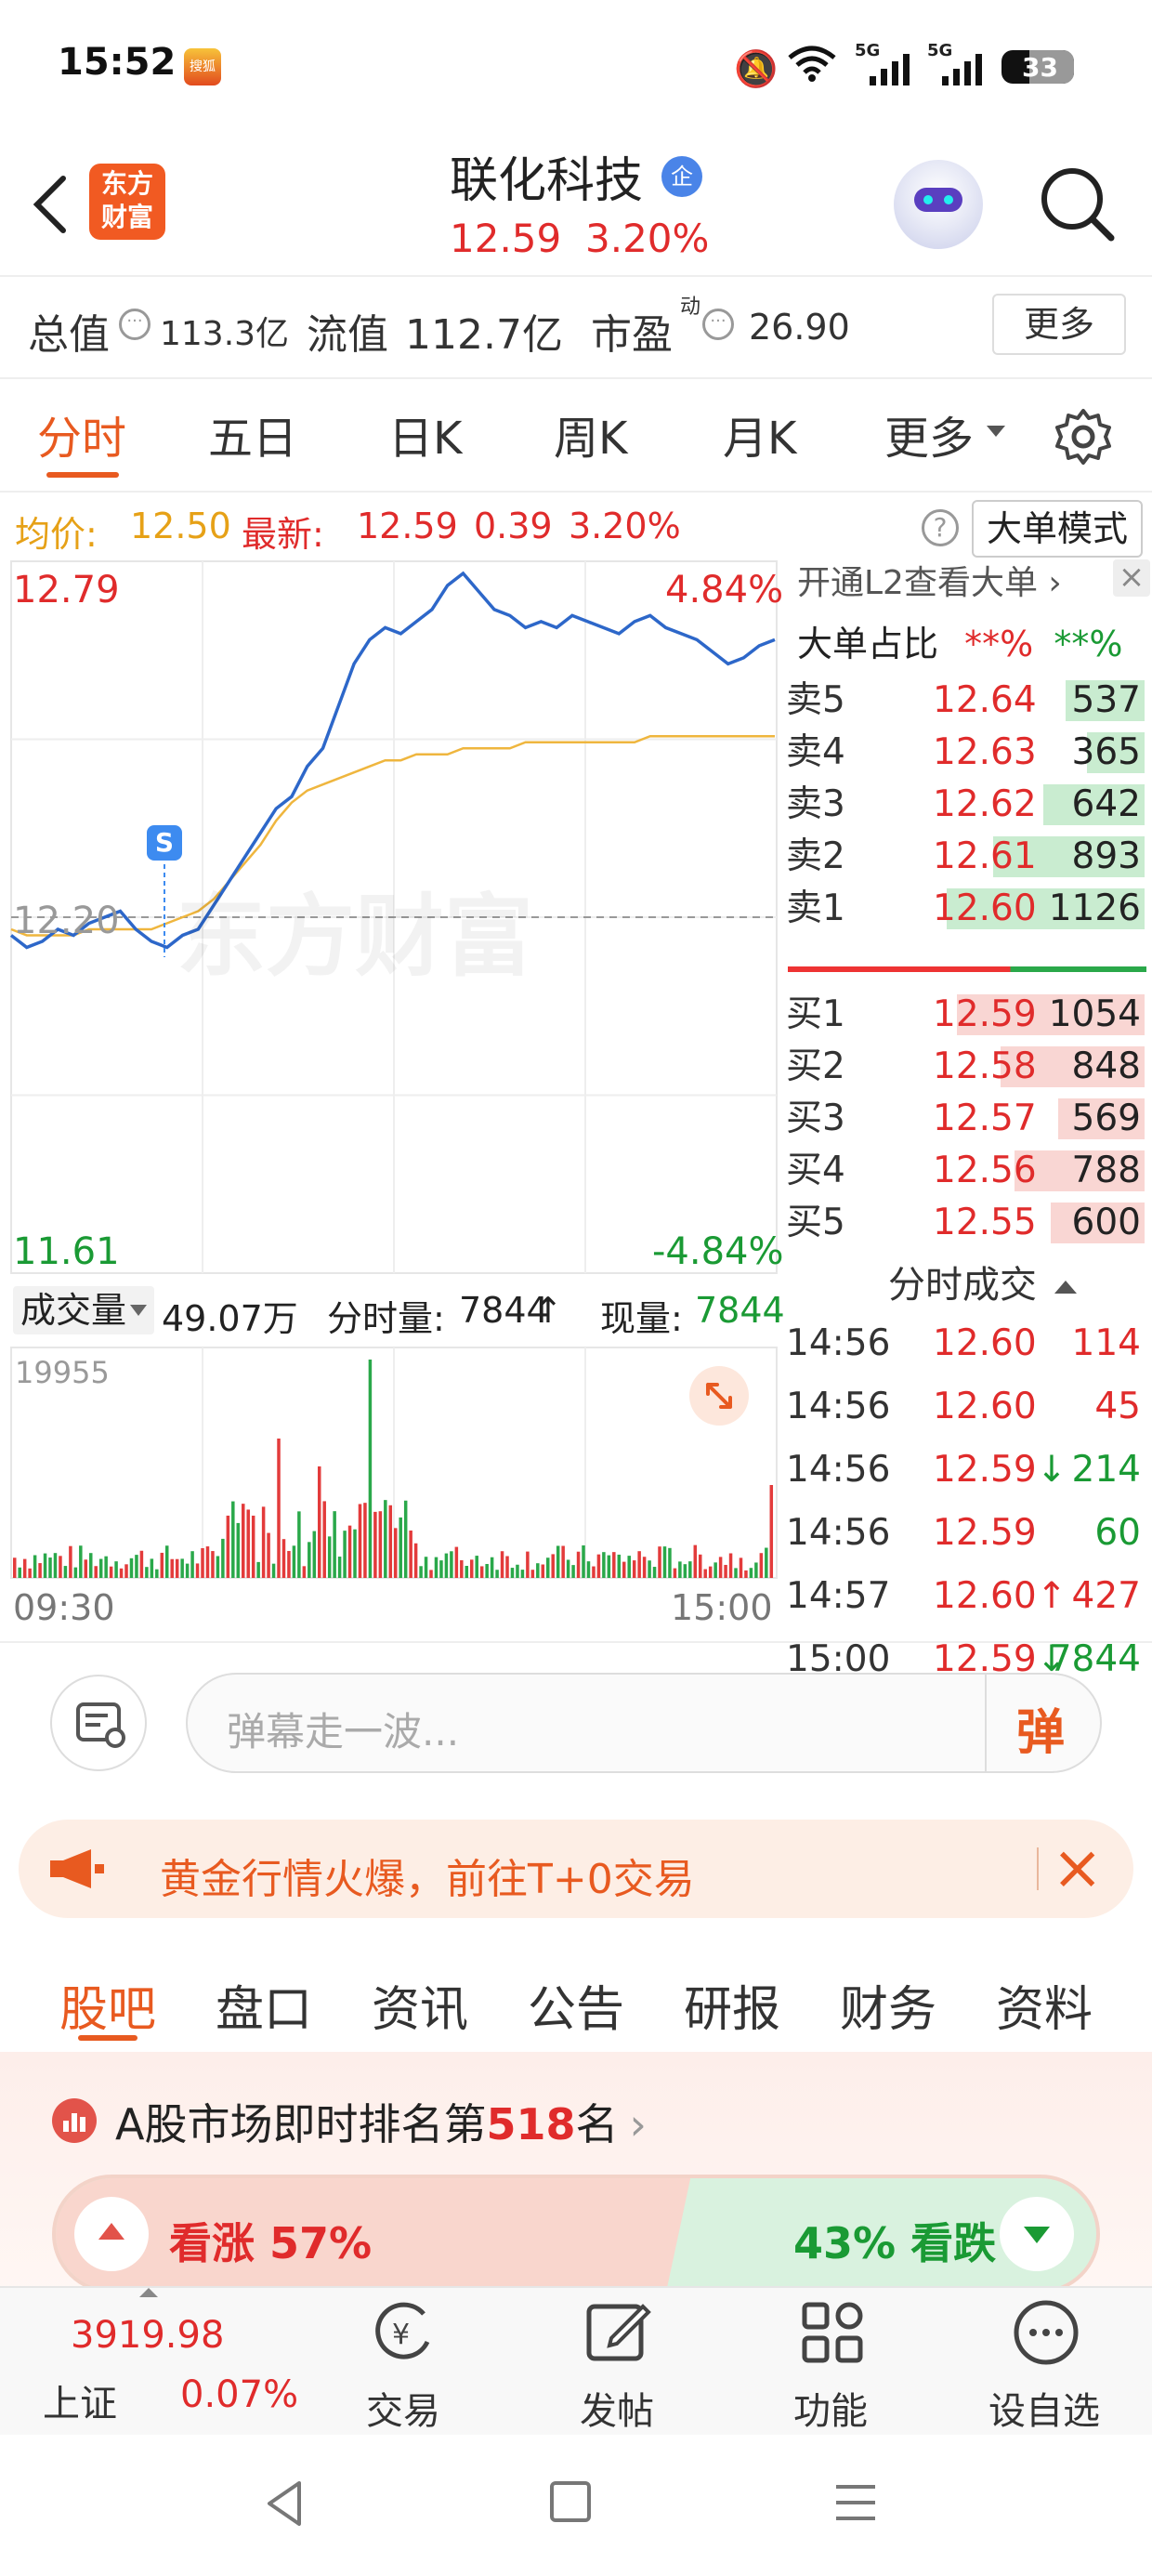 This screenshot has width=1152, height=2576. I want to click on tab-day-k: 日K, so click(425, 434).